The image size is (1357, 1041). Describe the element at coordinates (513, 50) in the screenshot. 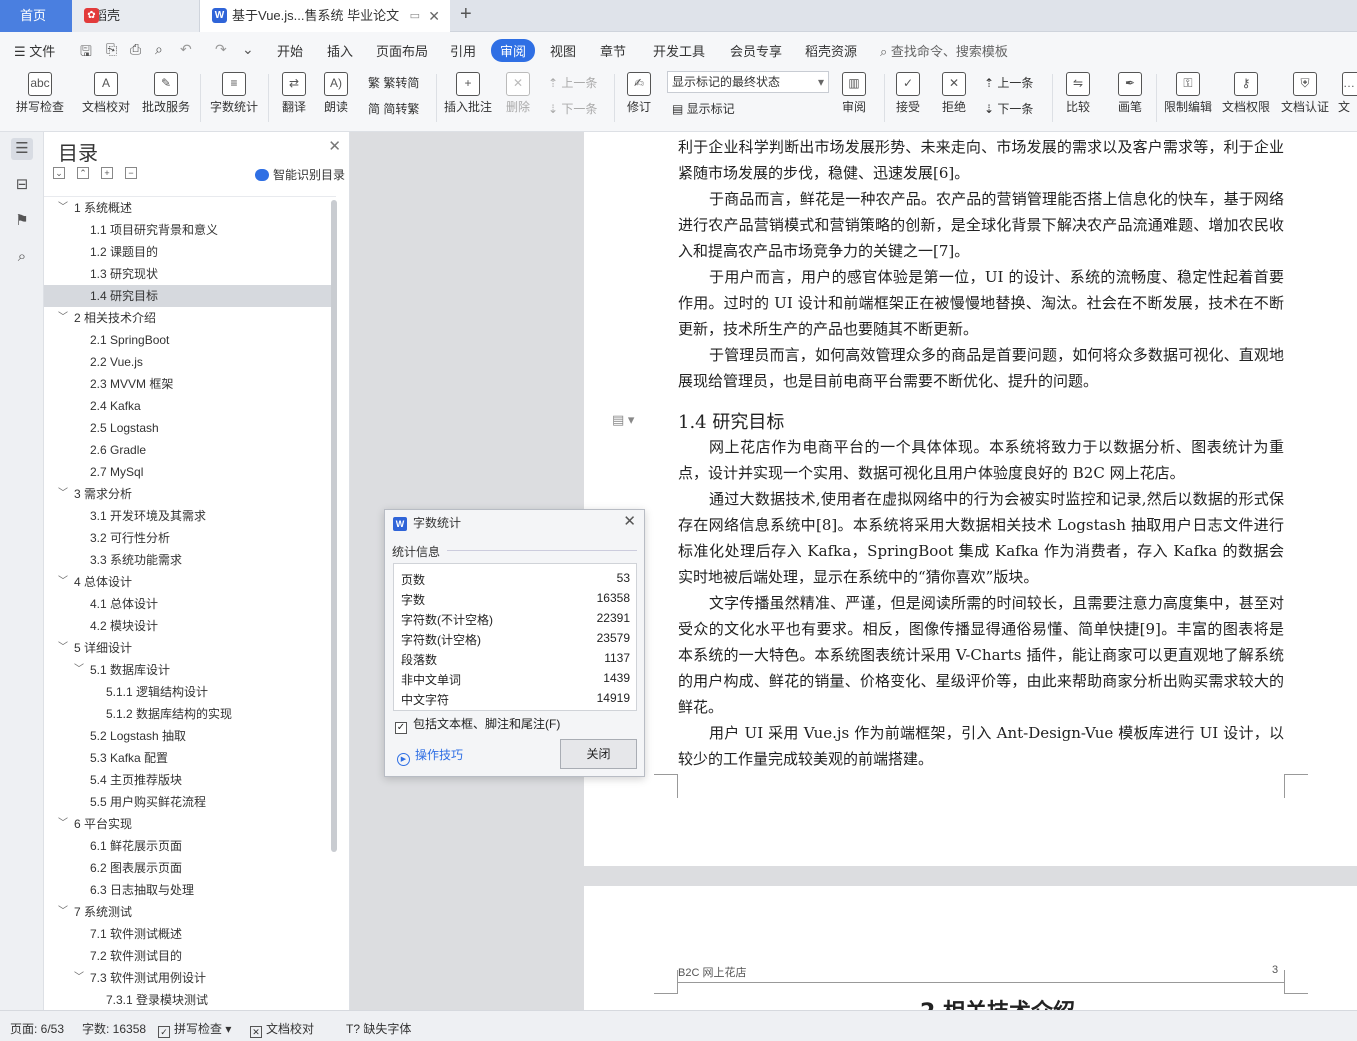

I see `menu-review: 审阅` at that location.